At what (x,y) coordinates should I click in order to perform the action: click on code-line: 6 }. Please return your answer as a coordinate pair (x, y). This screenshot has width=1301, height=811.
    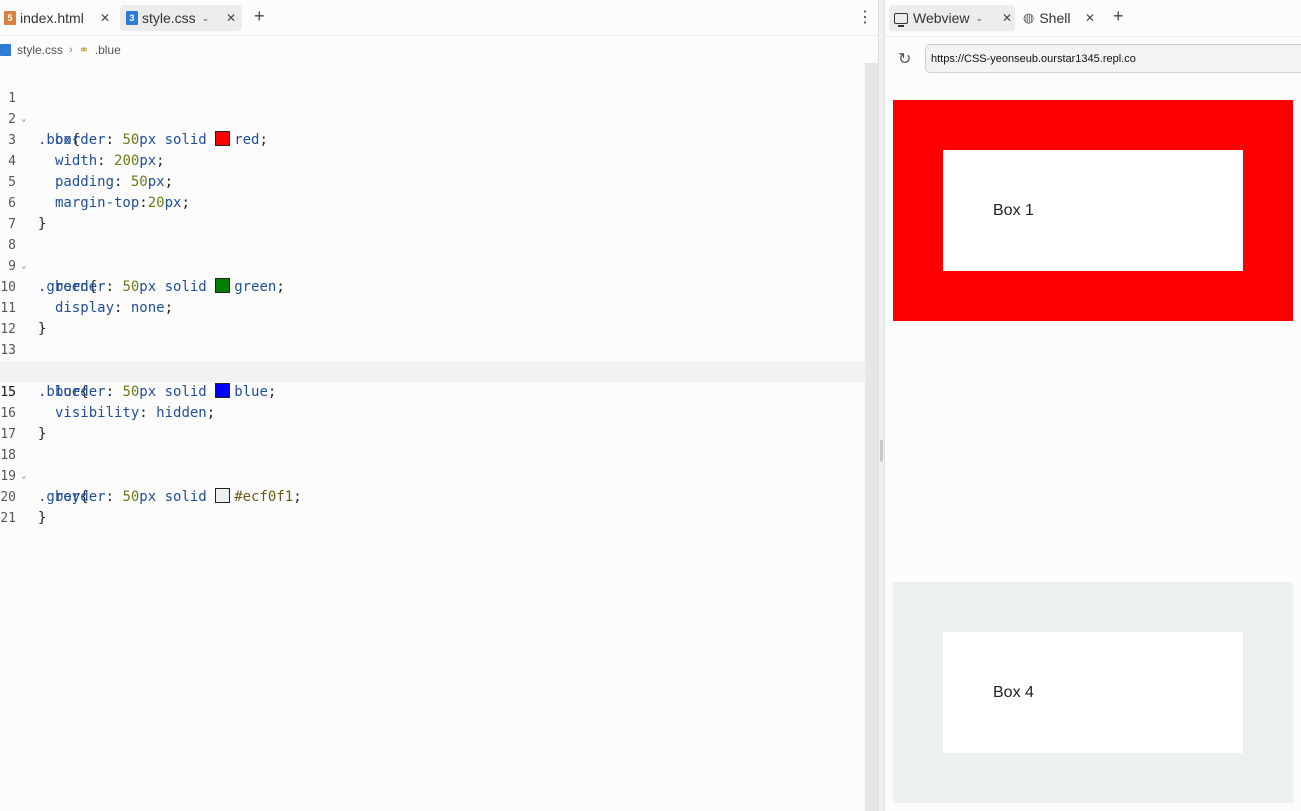
    Looking at the image, I should click on (432, 202).